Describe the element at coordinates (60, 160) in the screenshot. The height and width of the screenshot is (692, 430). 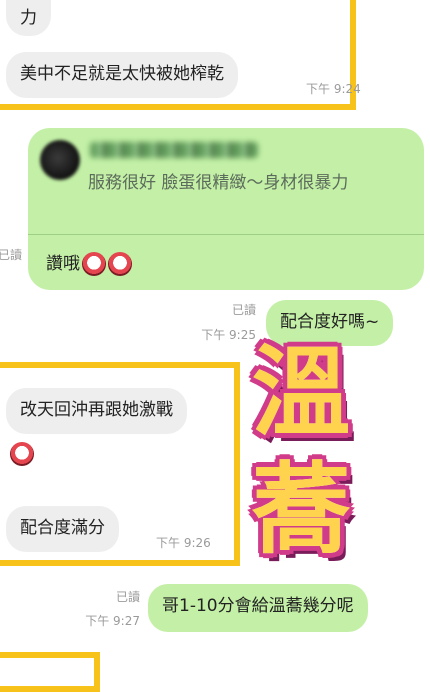
I see `quoted-sender-avatar` at that location.